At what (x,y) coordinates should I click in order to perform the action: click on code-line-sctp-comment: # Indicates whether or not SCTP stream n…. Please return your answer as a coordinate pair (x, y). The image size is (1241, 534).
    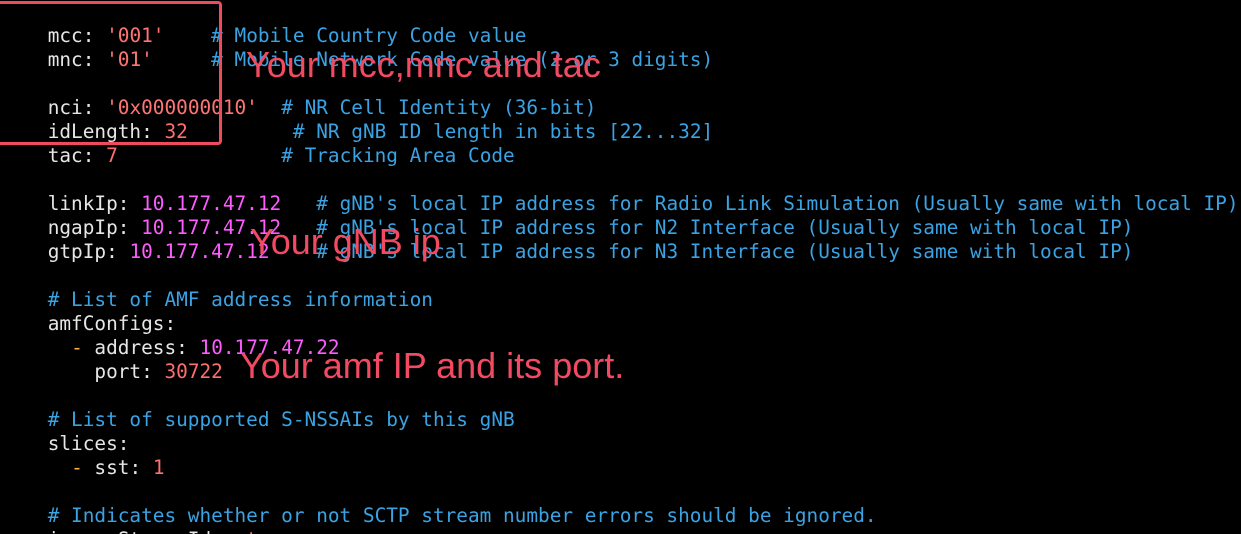
    Looking at the image, I should click on (439, 503).